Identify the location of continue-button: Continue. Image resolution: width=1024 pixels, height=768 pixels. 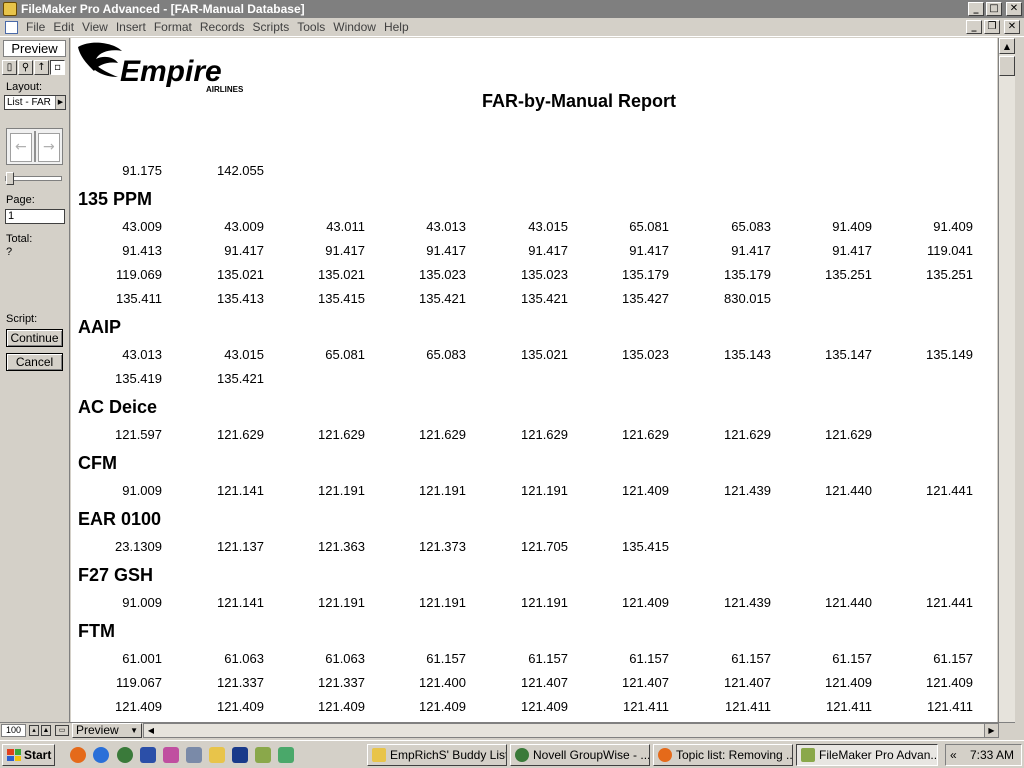
(34, 338).